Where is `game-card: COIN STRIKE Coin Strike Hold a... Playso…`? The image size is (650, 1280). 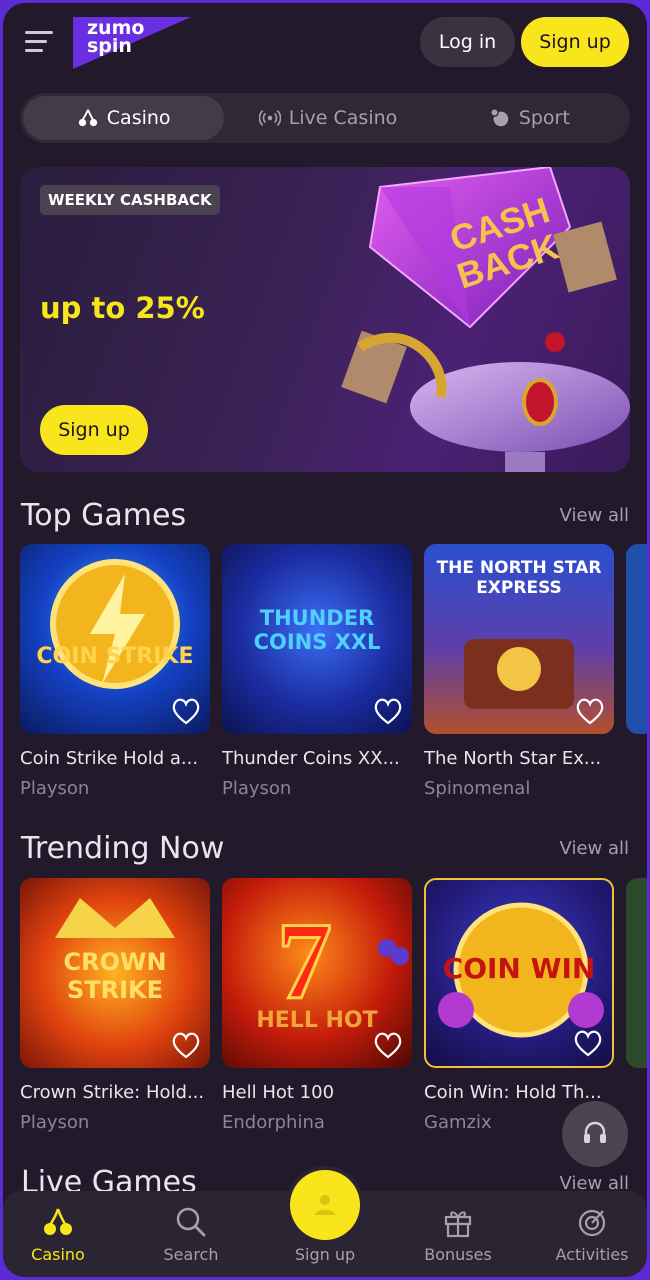 game-card: COIN STRIKE Coin Strike Hold a... Playso… is located at coordinates (115, 671).